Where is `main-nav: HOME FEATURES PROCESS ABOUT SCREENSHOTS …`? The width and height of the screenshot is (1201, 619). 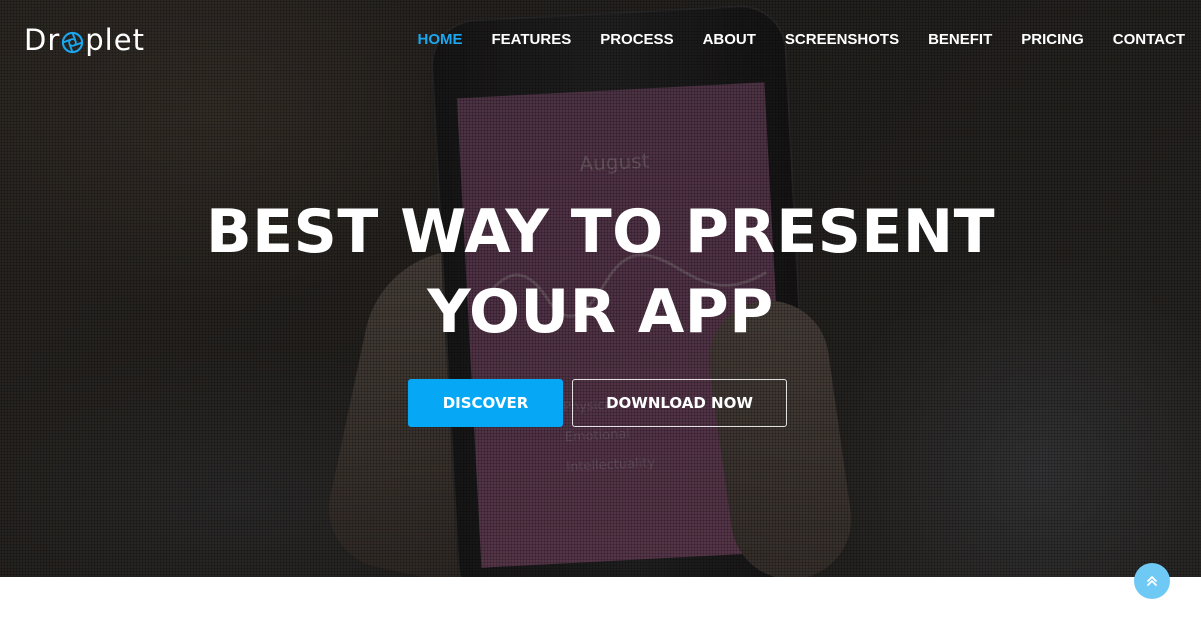
main-nav: HOME FEATURES PROCESS ABOUT SCREENSHOTS … is located at coordinates (786, 39).